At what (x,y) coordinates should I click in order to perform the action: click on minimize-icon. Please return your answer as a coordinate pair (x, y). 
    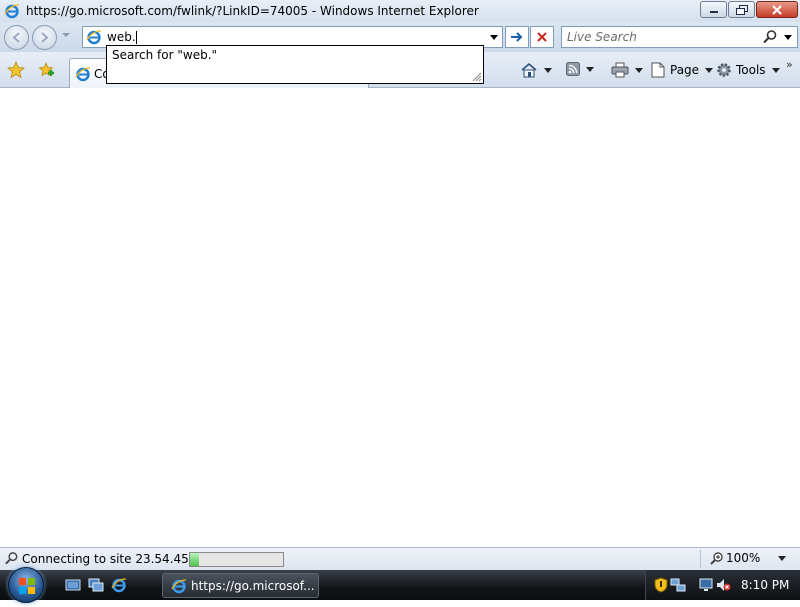
    Looking at the image, I should click on (713, 11).